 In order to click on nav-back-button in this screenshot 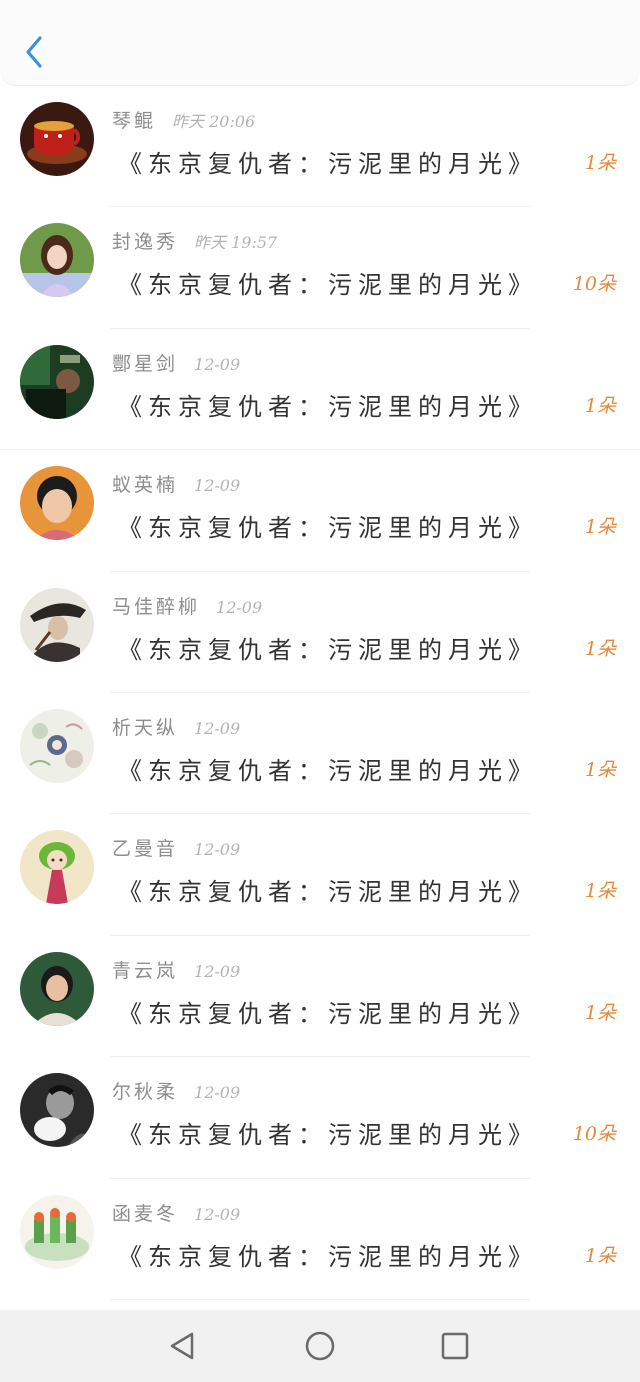, I will do `click(182, 1346)`.